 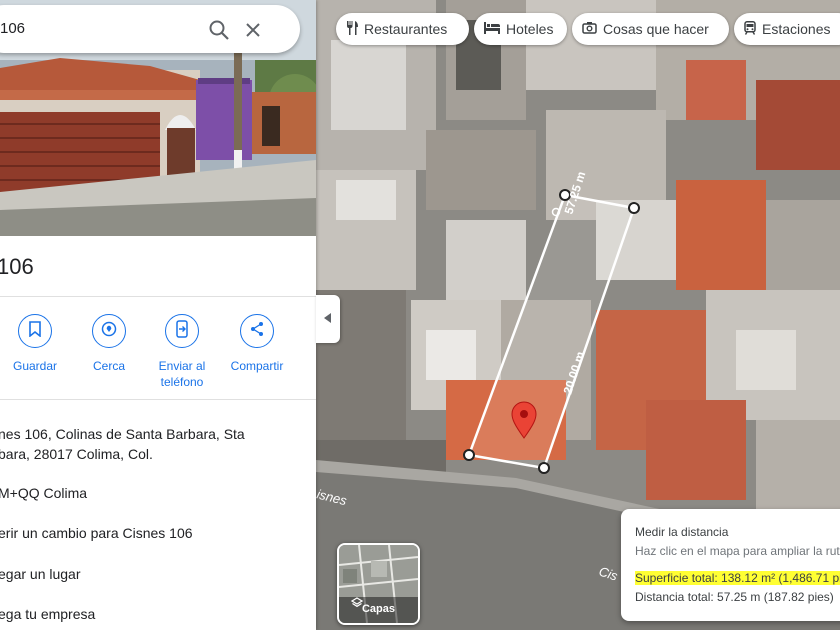 I want to click on chip-restaurants: Restaurantes, so click(x=402, y=29).